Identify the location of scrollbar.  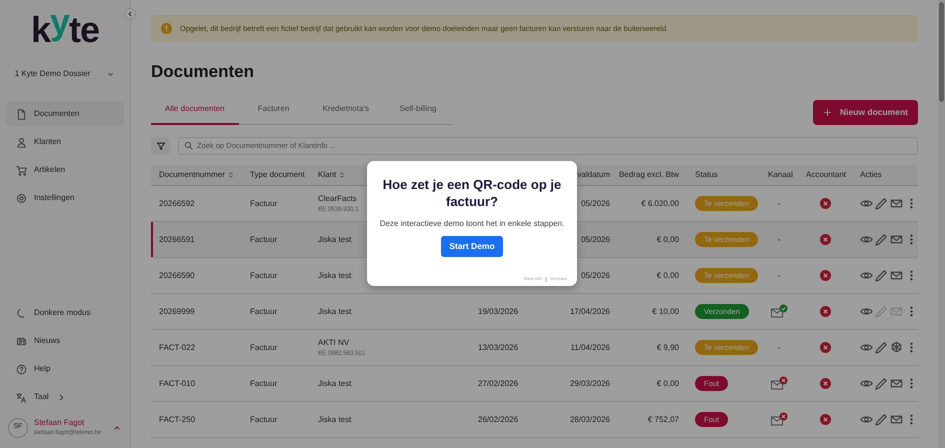
(941, 224).